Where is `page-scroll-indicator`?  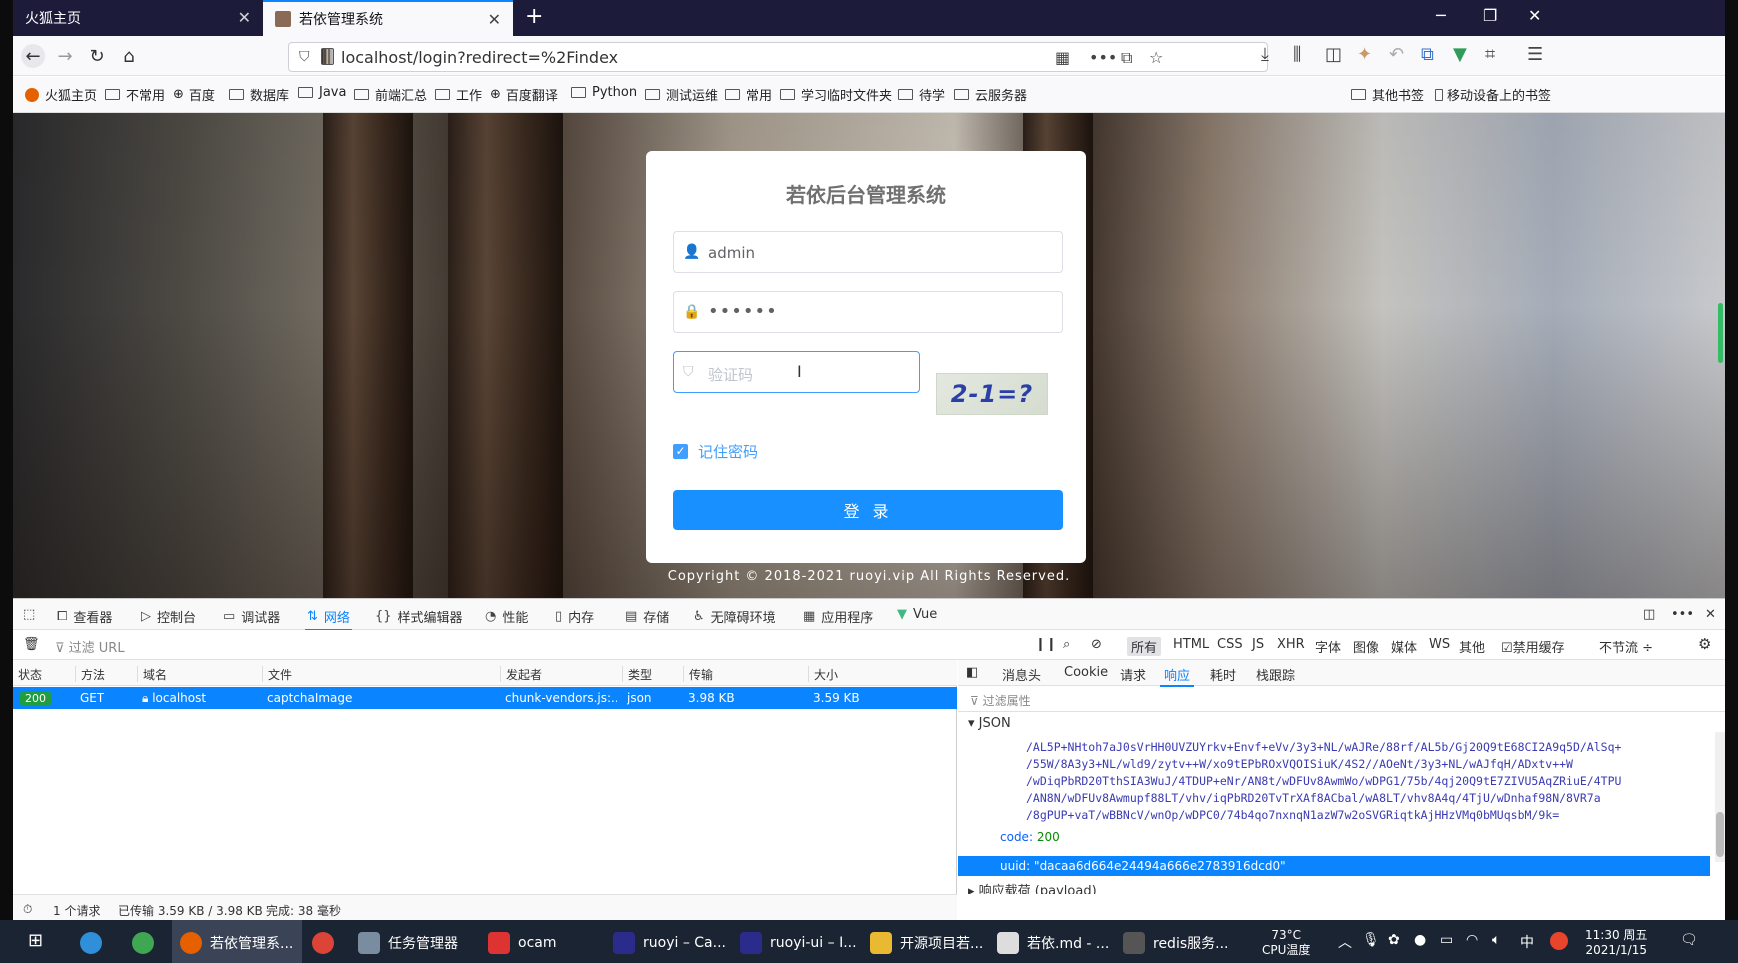 page-scroll-indicator is located at coordinates (1720, 333).